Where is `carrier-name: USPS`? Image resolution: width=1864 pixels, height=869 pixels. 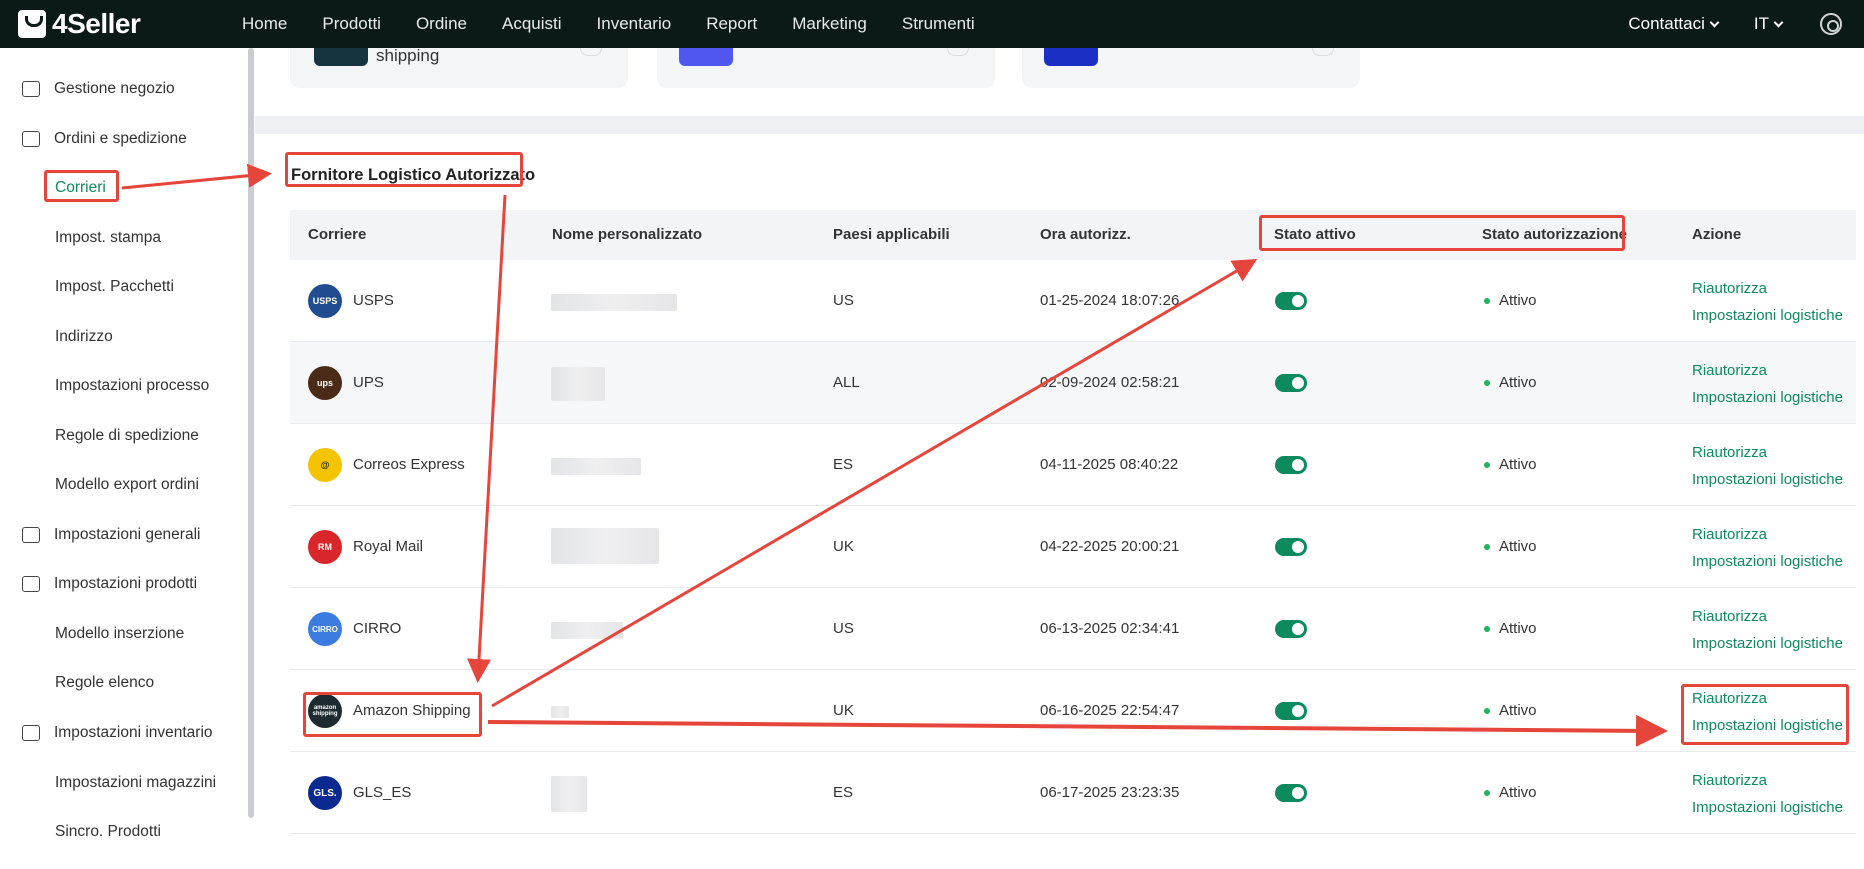 carrier-name: USPS is located at coordinates (373, 300).